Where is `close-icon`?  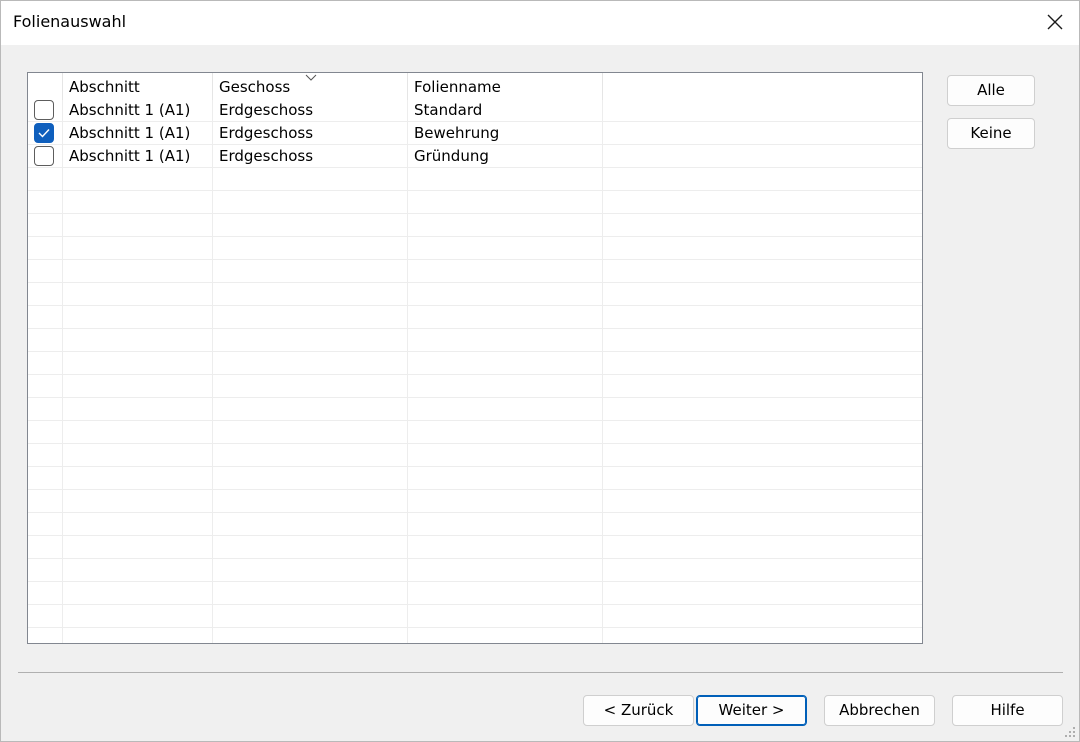
close-icon is located at coordinates (1055, 22).